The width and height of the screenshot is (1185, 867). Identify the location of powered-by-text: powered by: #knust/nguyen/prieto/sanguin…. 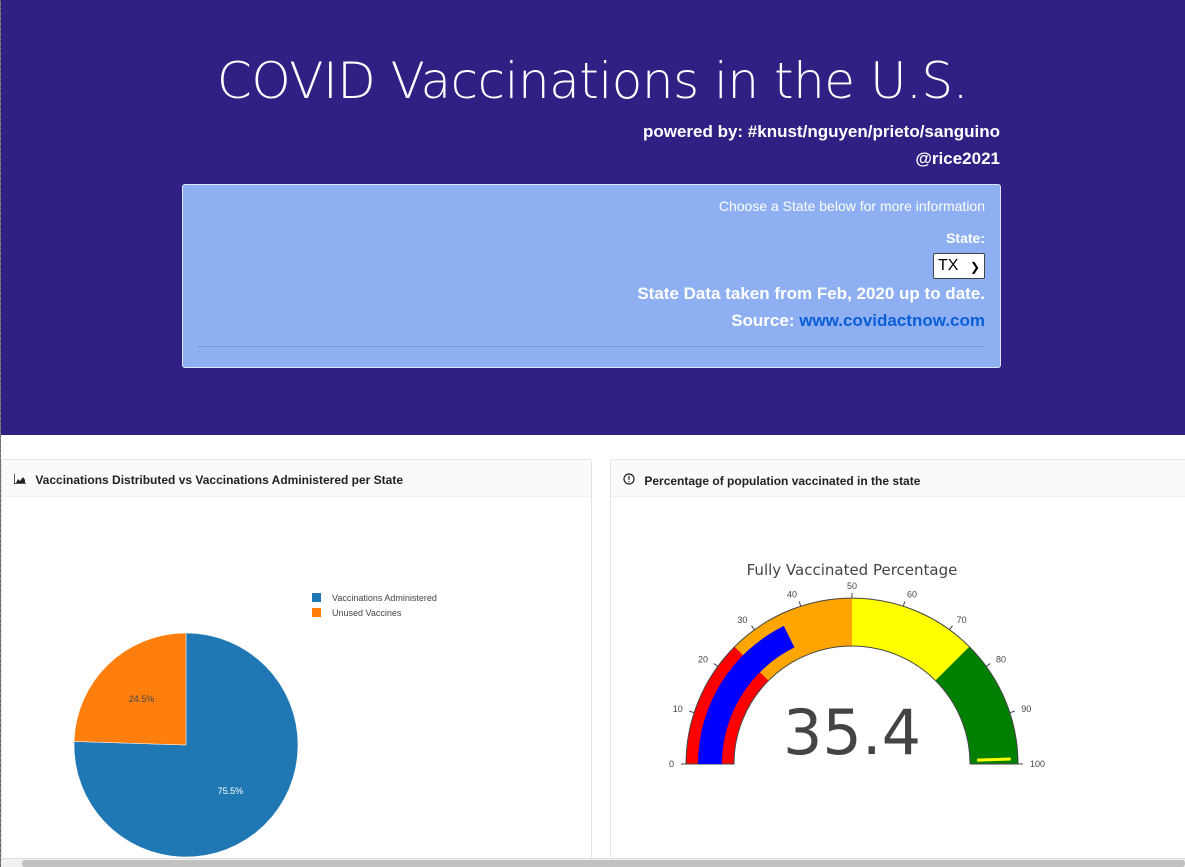
(821, 131).